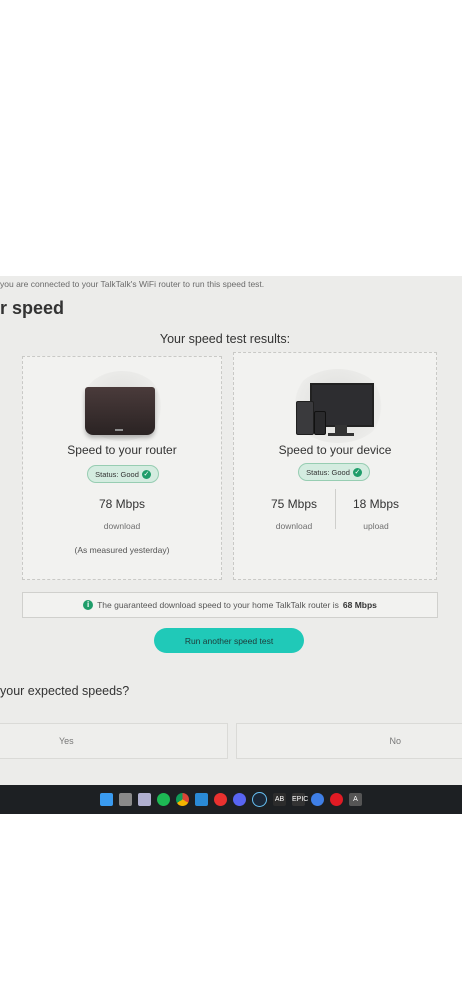 Image resolution: width=462 pixels, height=999 pixels. Describe the element at coordinates (144, 799) in the screenshot. I see `snipping-icon` at that location.